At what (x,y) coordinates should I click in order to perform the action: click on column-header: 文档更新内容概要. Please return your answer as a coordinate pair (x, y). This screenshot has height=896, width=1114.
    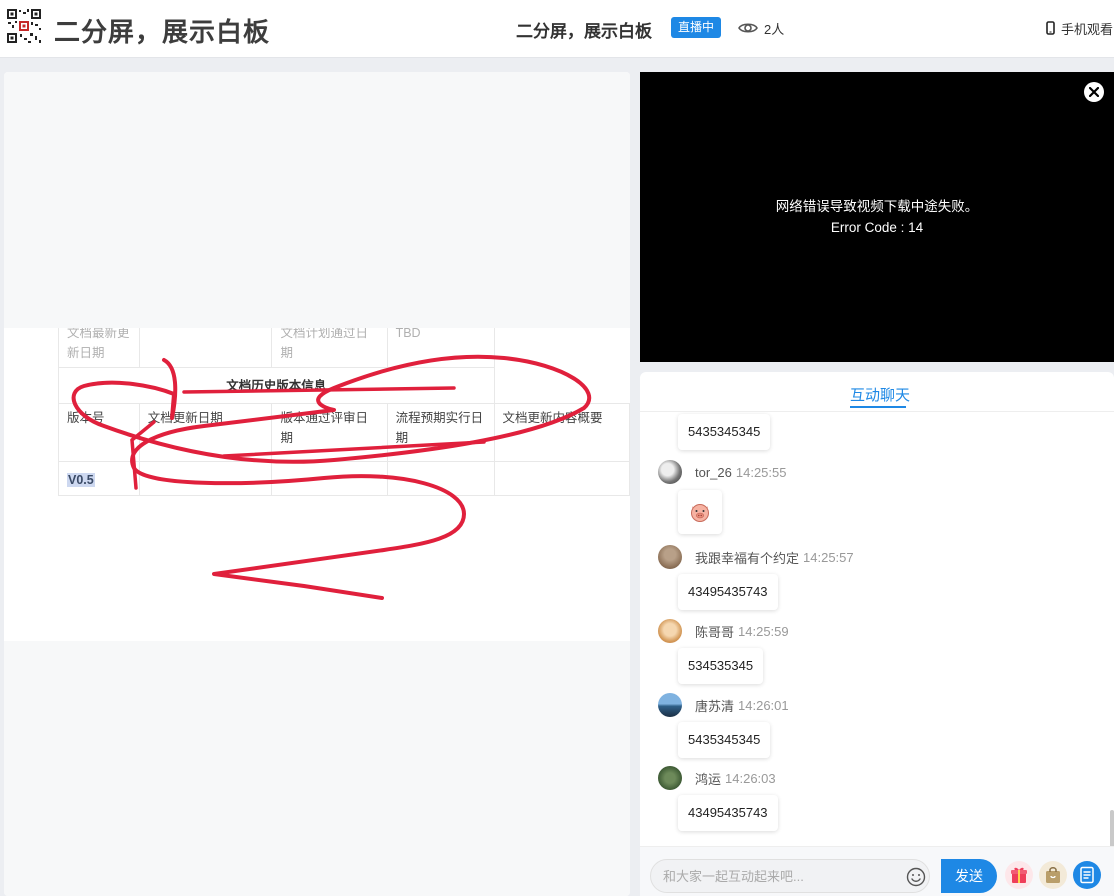
    Looking at the image, I should click on (561, 432).